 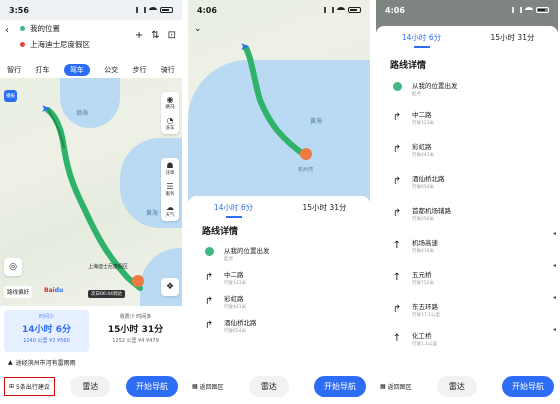 I want to click on violation-control: ☗ 违章, so click(x=170, y=168).